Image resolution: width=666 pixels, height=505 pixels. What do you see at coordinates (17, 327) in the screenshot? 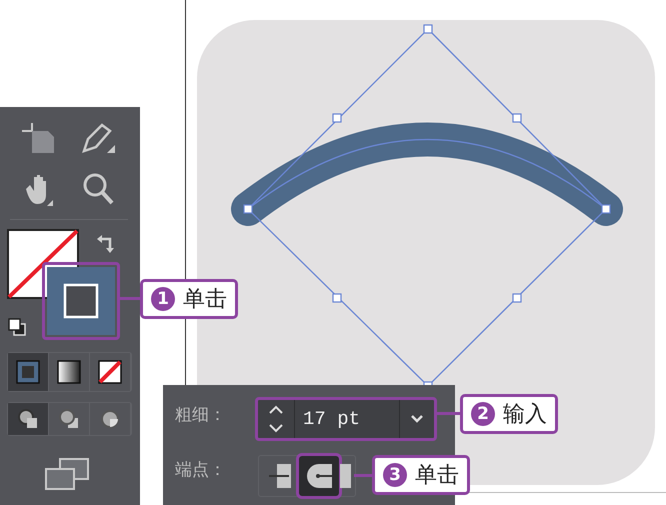
I see `default-colors-icon` at bounding box center [17, 327].